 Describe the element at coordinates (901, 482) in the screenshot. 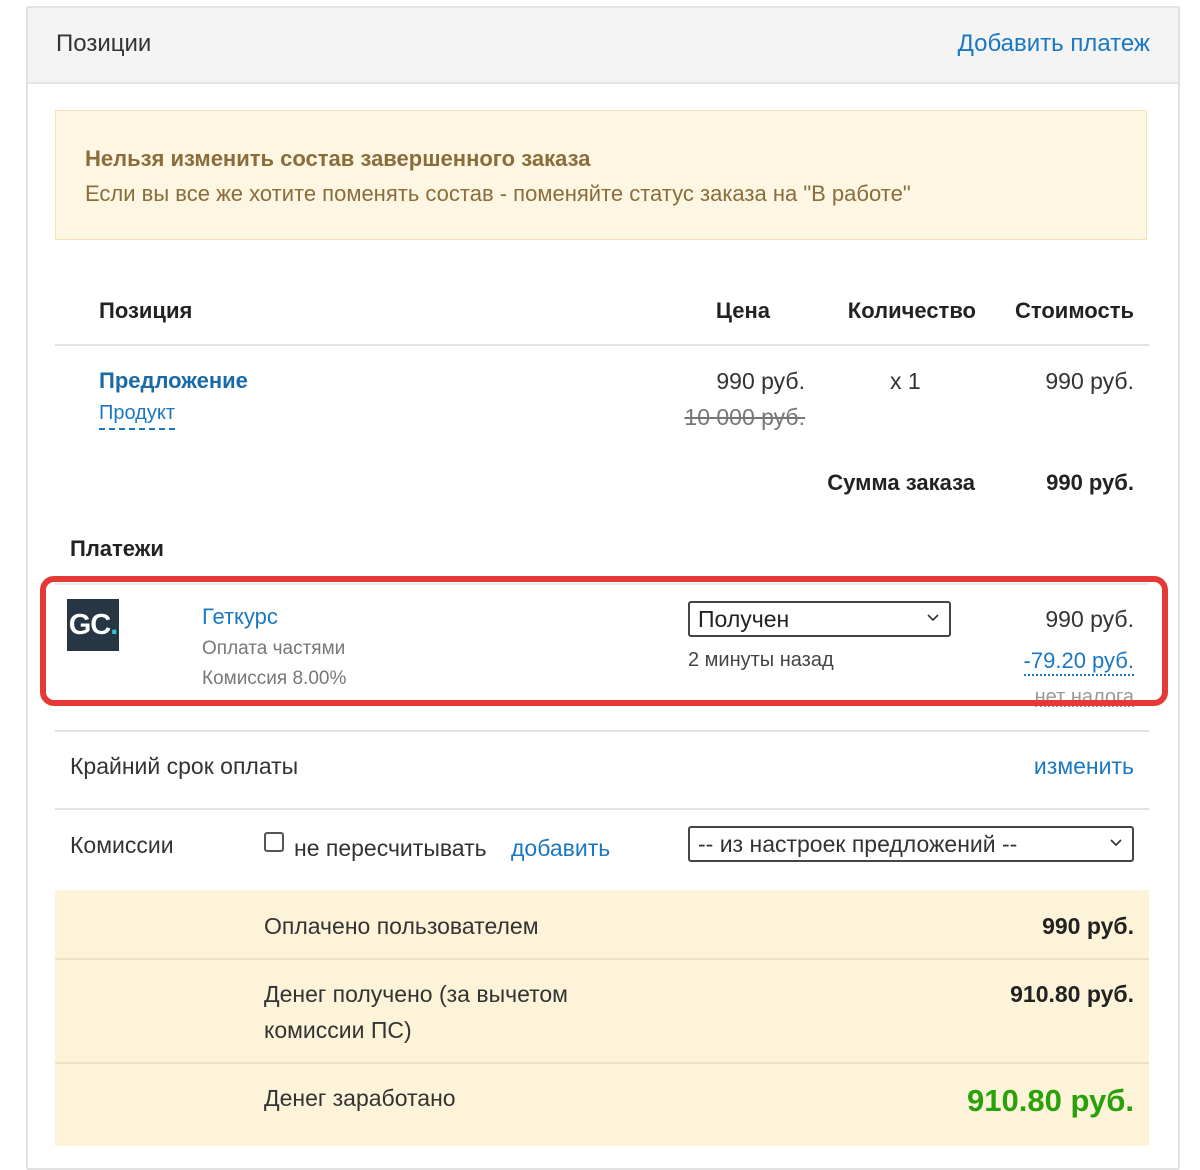

I see `order-total-label: Сумма заказа` at that location.